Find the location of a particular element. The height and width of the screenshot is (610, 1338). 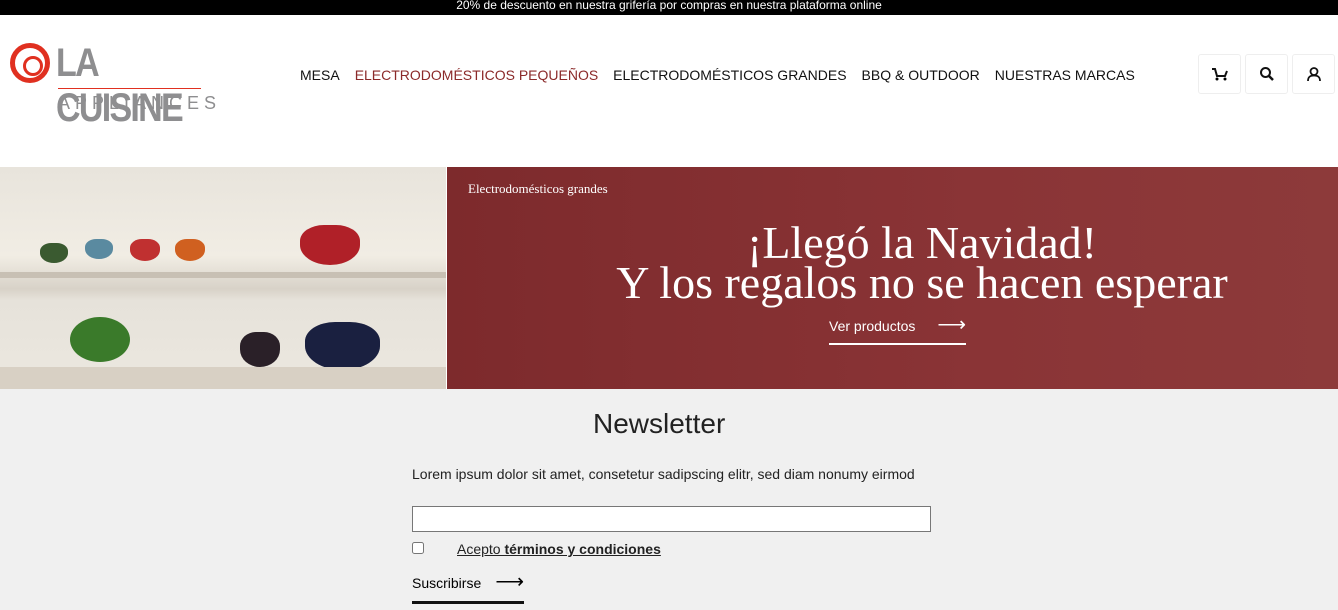

search-icon is located at coordinates (1266, 74).